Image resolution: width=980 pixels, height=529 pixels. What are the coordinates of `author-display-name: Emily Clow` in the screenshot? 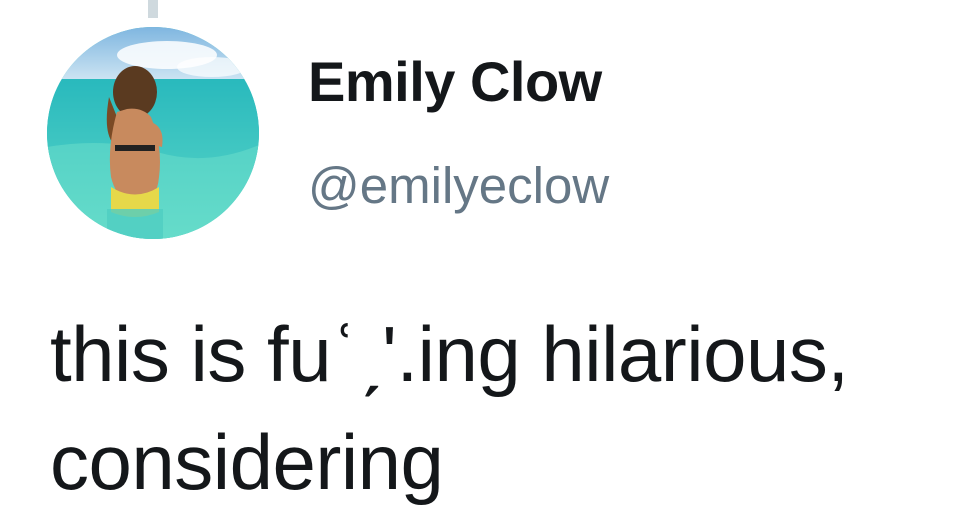 It's located at (455, 82).